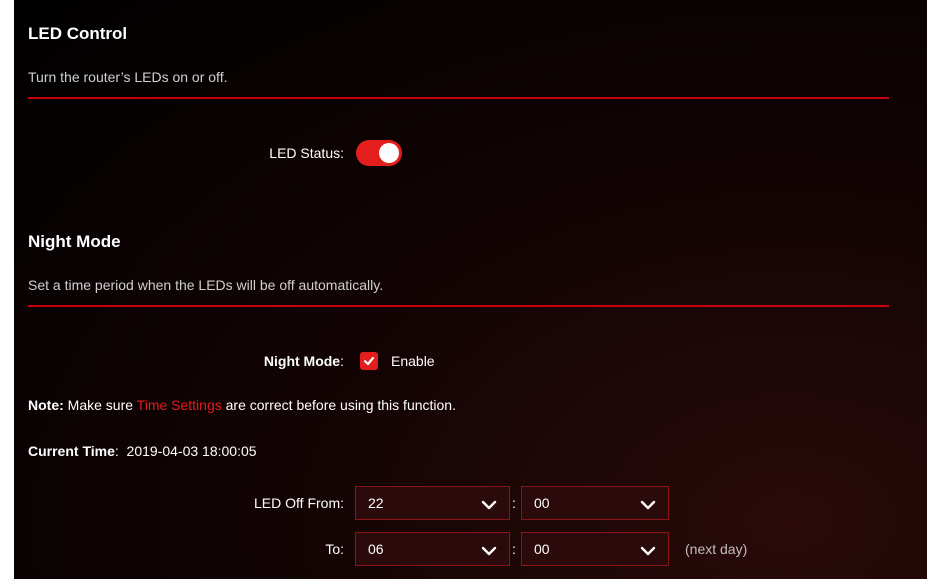 The width and height of the screenshot is (927, 579). What do you see at coordinates (376, 549) in the screenshot?
I see `to-hour-value: 06` at bounding box center [376, 549].